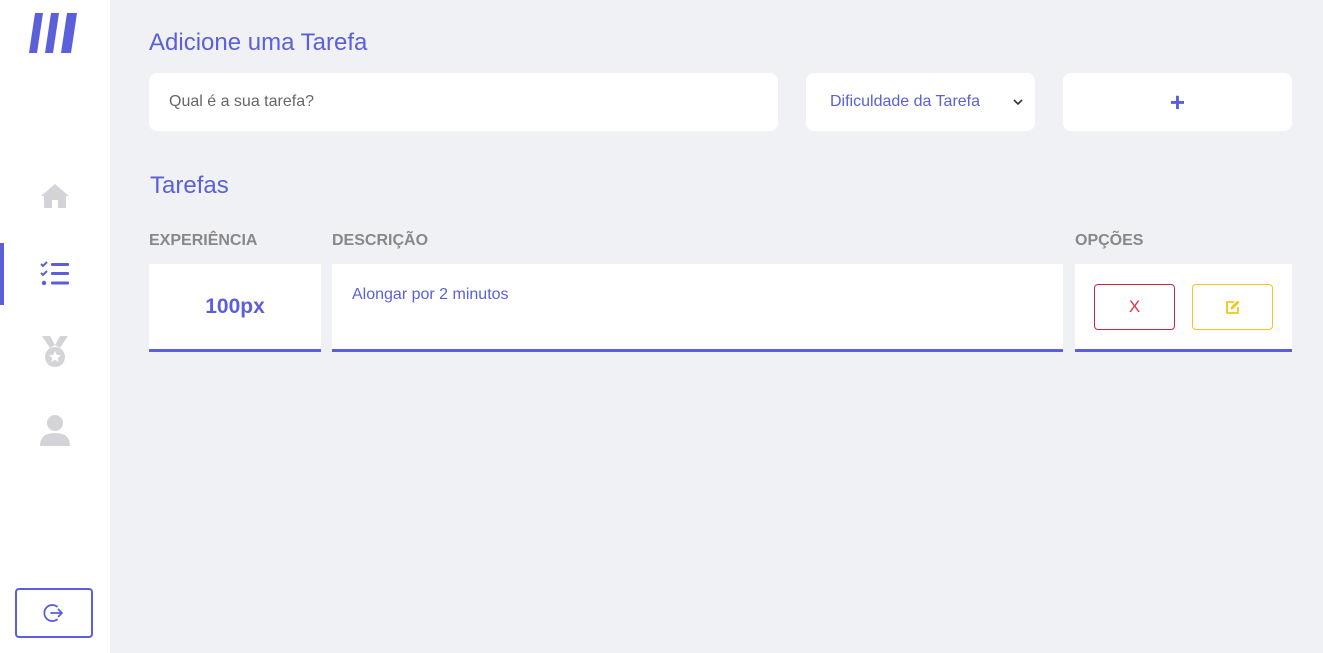 This screenshot has width=1323, height=653. I want to click on nav-achievements, so click(55, 352).